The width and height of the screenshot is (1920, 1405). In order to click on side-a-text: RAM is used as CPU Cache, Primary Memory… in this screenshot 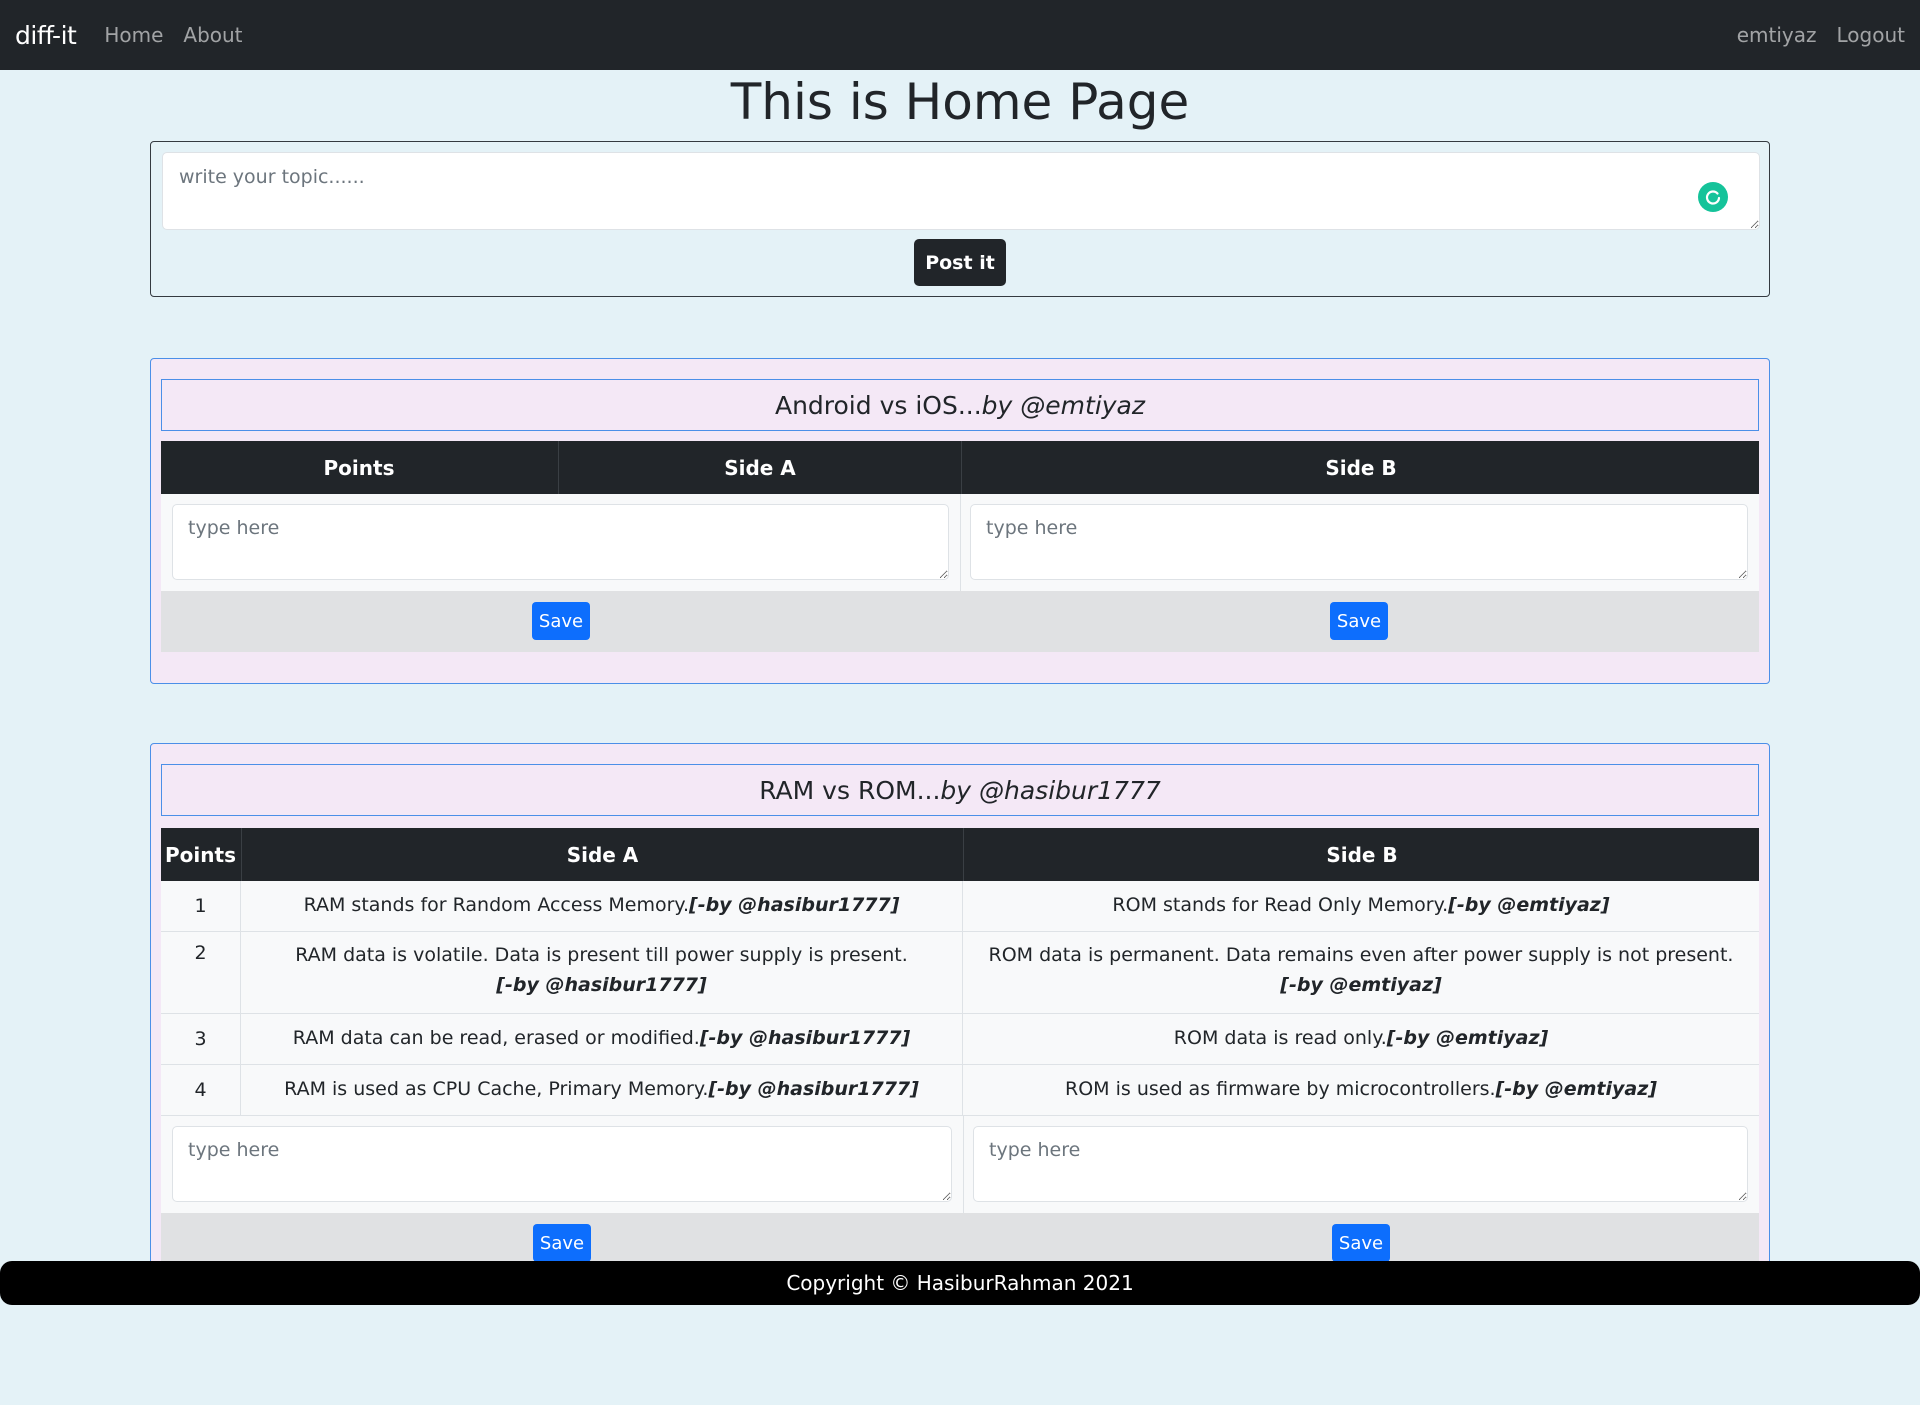, I will do `click(496, 1089)`.